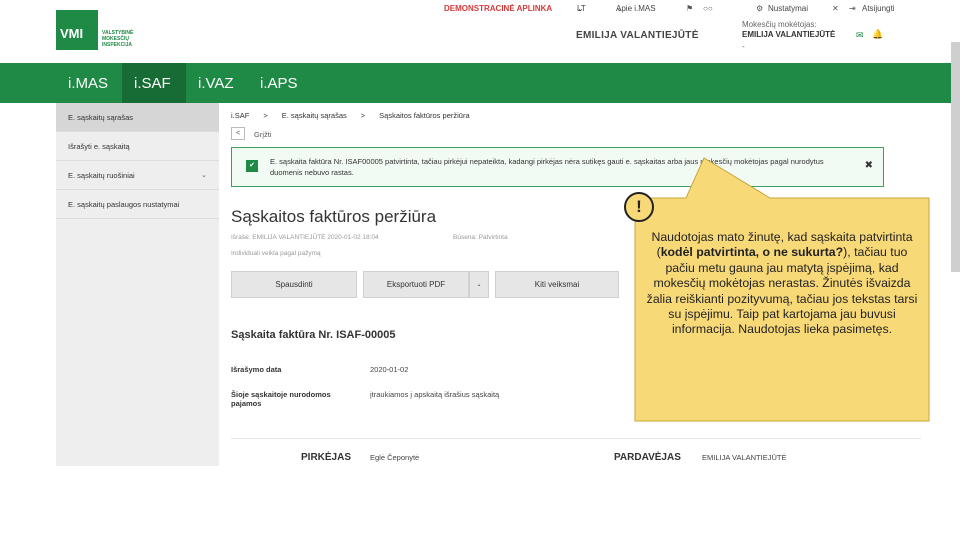 This screenshot has width=960, height=540. Describe the element at coordinates (639, 207) in the screenshot. I see `warning-icon: !` at that location.